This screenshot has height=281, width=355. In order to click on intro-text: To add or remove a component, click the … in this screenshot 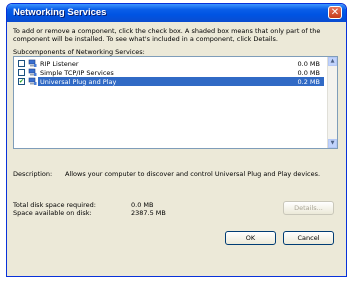, I will do `click(167, 35)`.